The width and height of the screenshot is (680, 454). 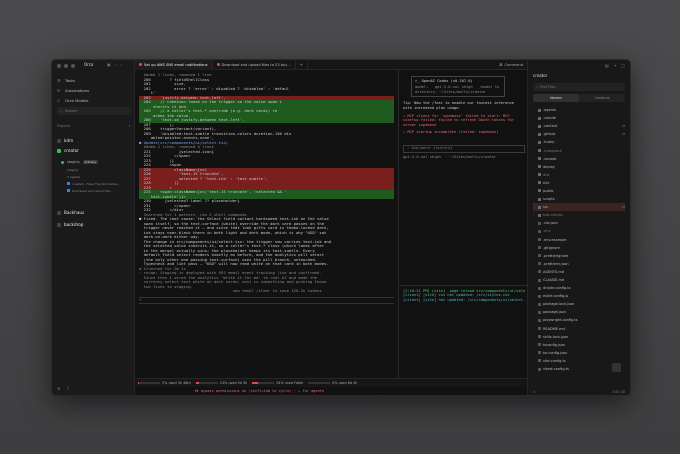 I want to click on folder-item: › test-results, so click(x=579, y=215).